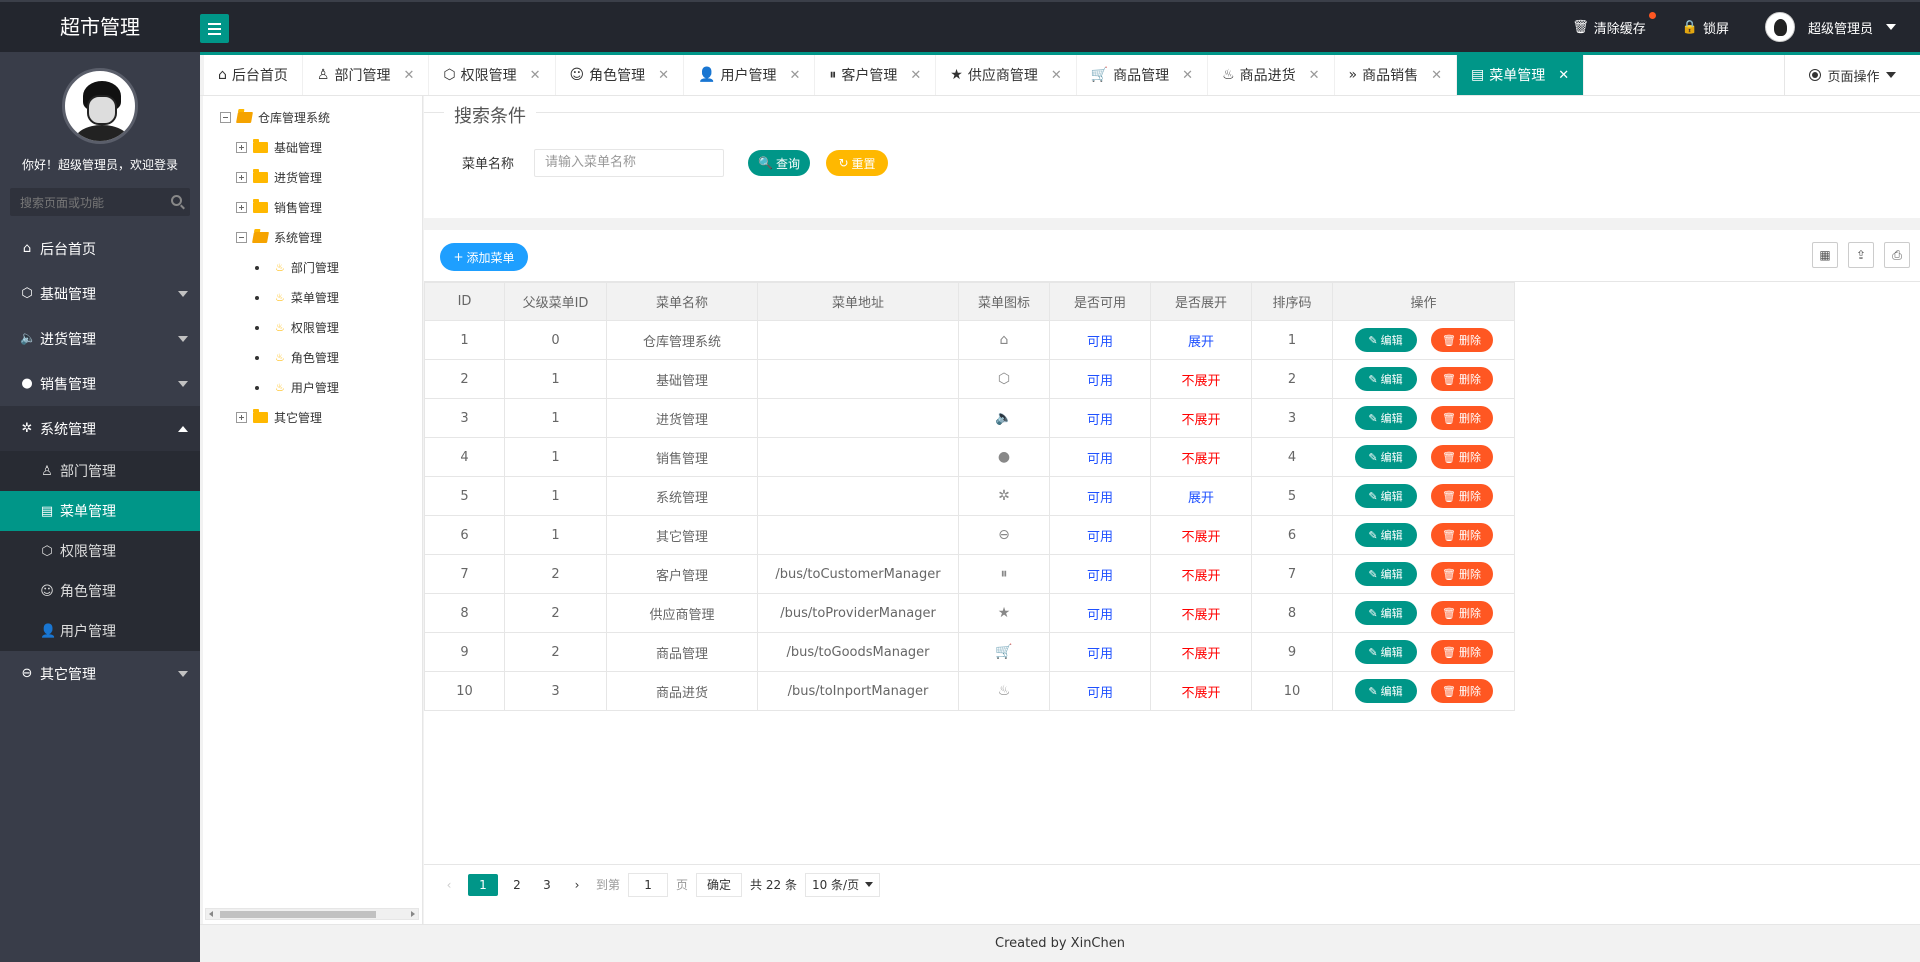 This screenshot has height=962, width=1920. Describe the element at coordinates (100, 551) in the screenshot. I see `sidebar-subitem-permission: ⬡ 权限管理` at that location.